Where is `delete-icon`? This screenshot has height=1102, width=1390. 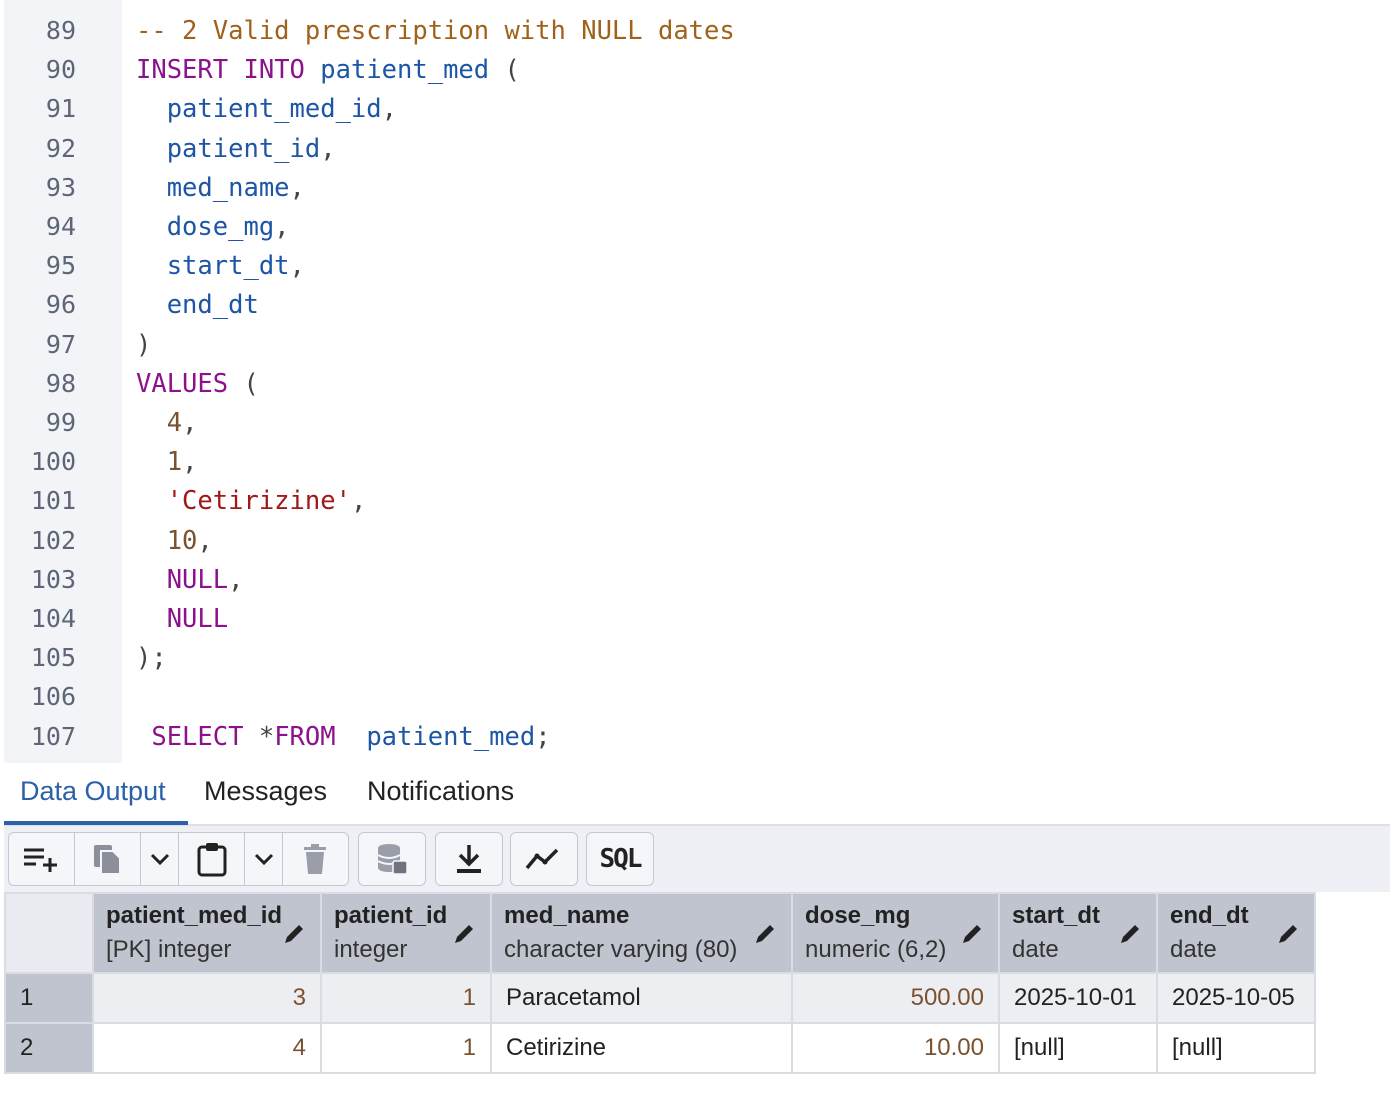 delete-icon is located at coordinates (315, 859).